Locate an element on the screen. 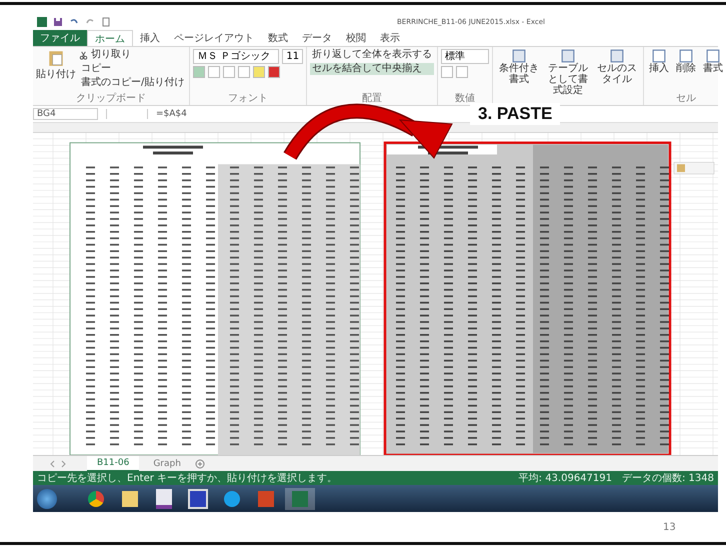 The height and width of the screenshot is (547, 726). sheet-tab: Graph is located at coordinates (167, 463).